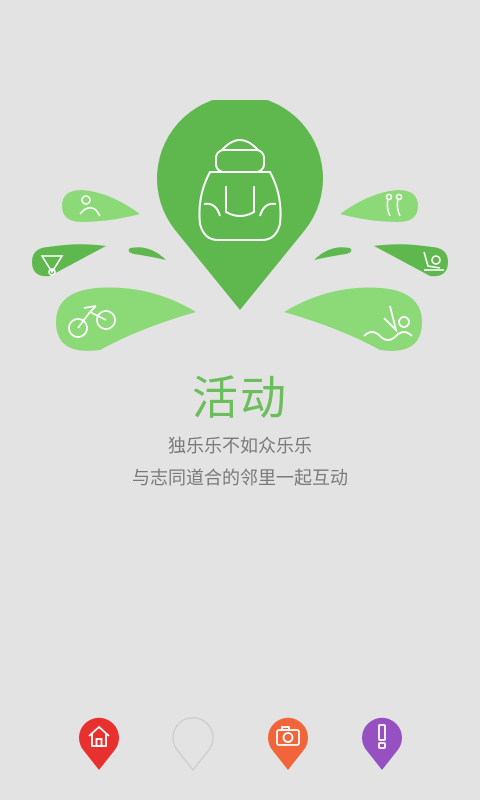 This screenshot has height=800, width=480. What do you see at coordinates (101, 206) in the screenshot?
I see `drop-hiking` at bounding box center [101, 206].